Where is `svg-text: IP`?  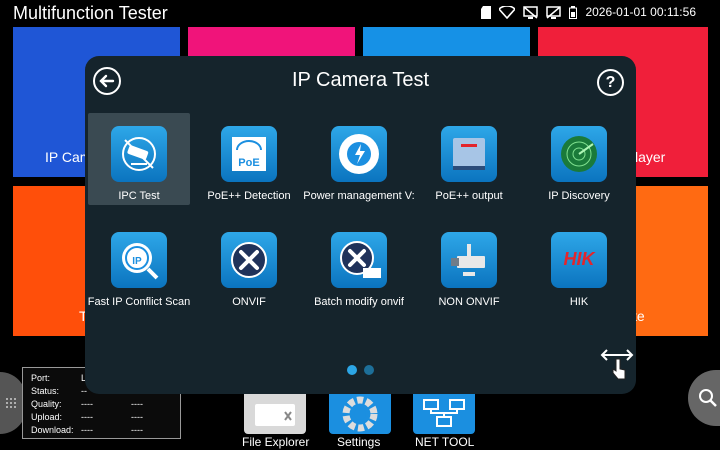
svg-text: IP is located at coordinates (137, 261).